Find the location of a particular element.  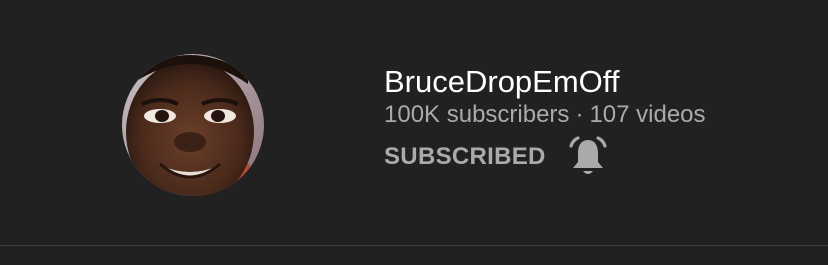

notification-bell-button is located at coordinates (588, 157).